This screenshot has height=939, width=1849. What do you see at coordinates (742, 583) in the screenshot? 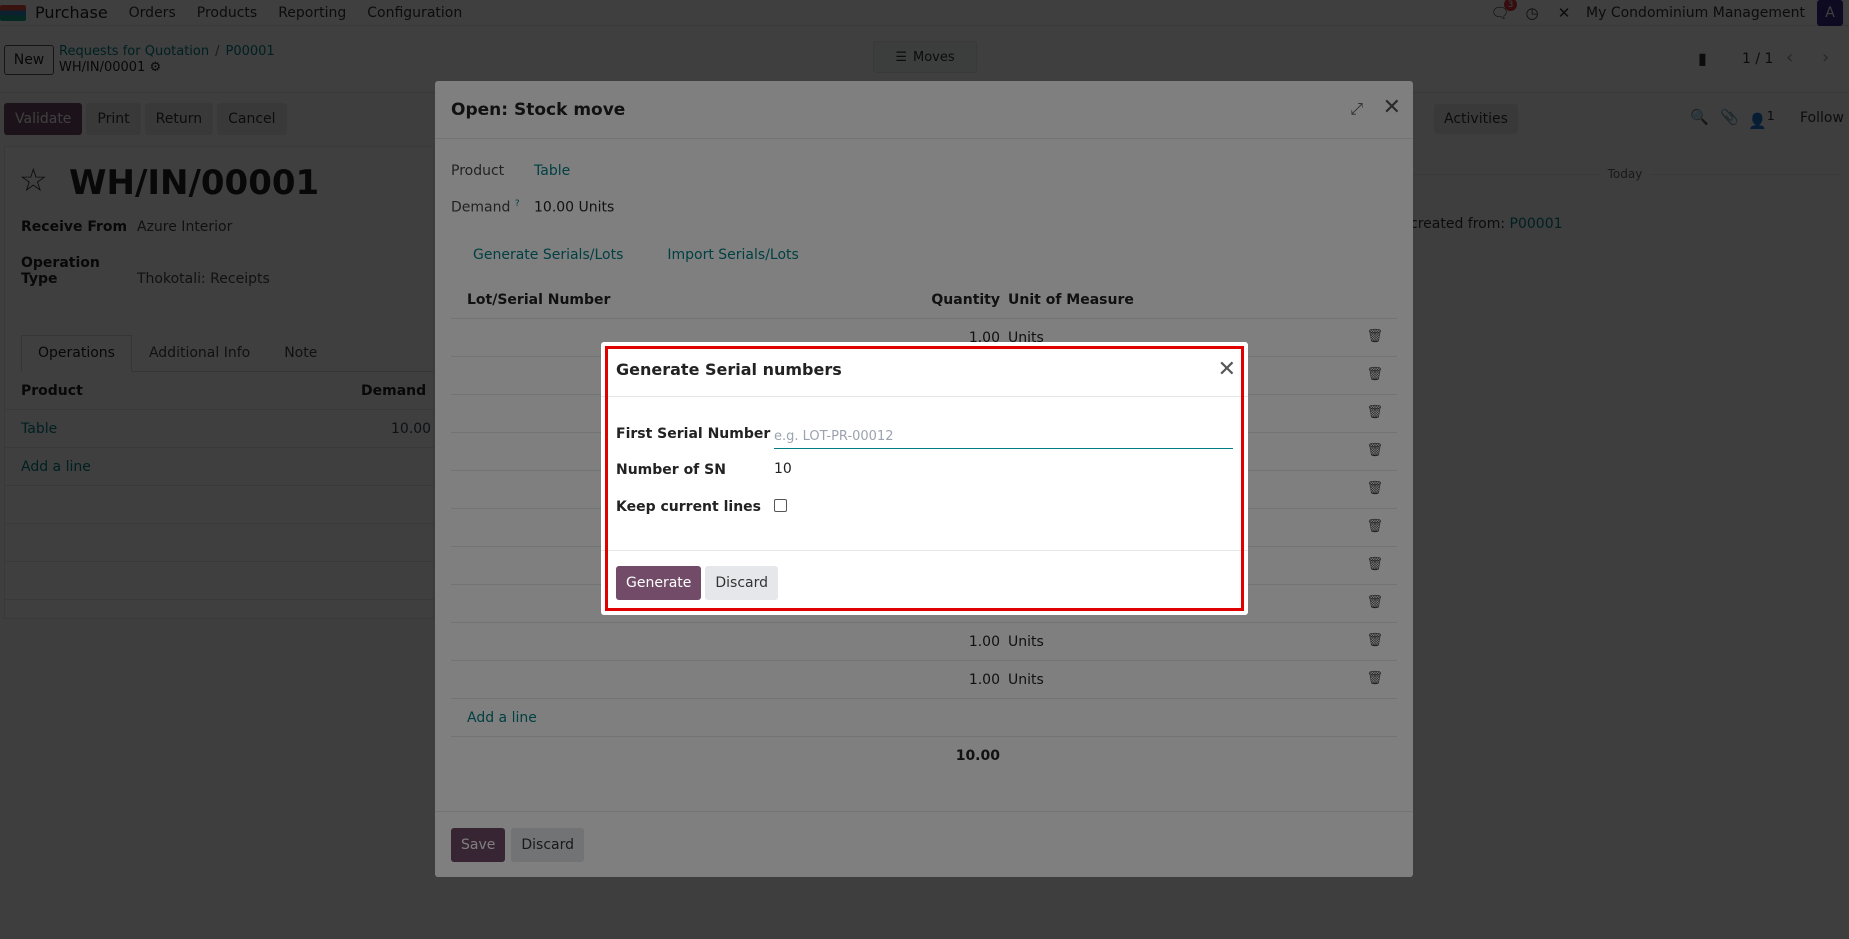
I see `discard-button: Discard` at bounding box center [742, 583].